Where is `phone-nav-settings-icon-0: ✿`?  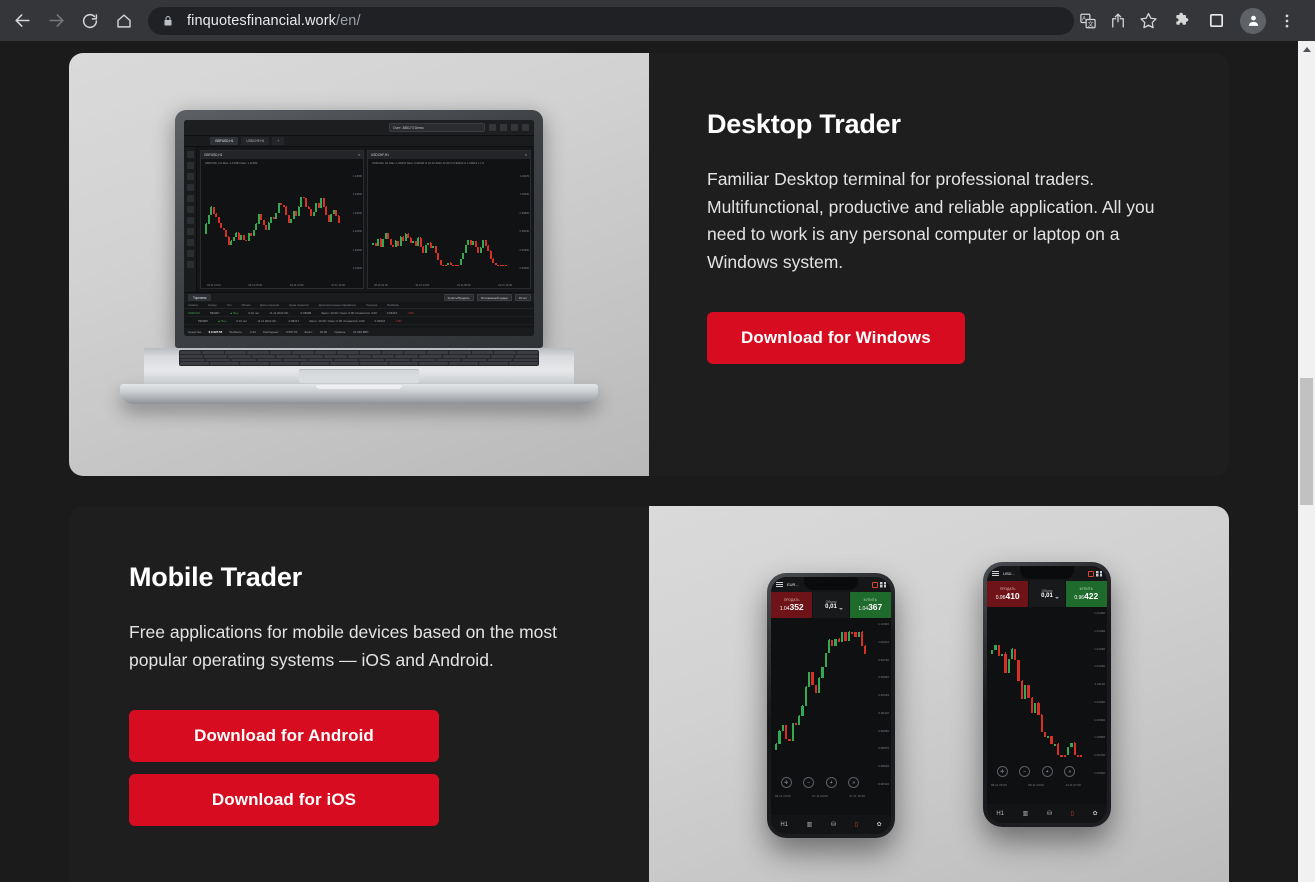
phone-nav-settings-icon-0: ✿ is located at coordinates (879, 824).